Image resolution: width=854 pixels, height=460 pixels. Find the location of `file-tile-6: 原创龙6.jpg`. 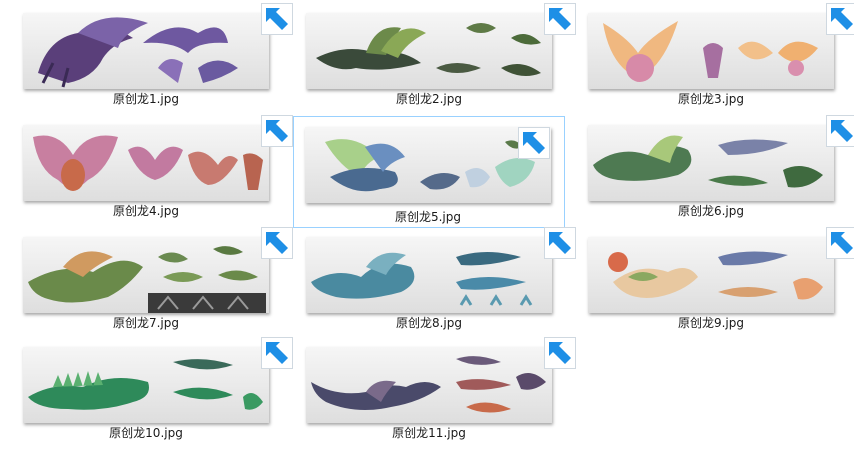

file-tile-6: 原创龙6.jpg is located at coordinates (720, 170).